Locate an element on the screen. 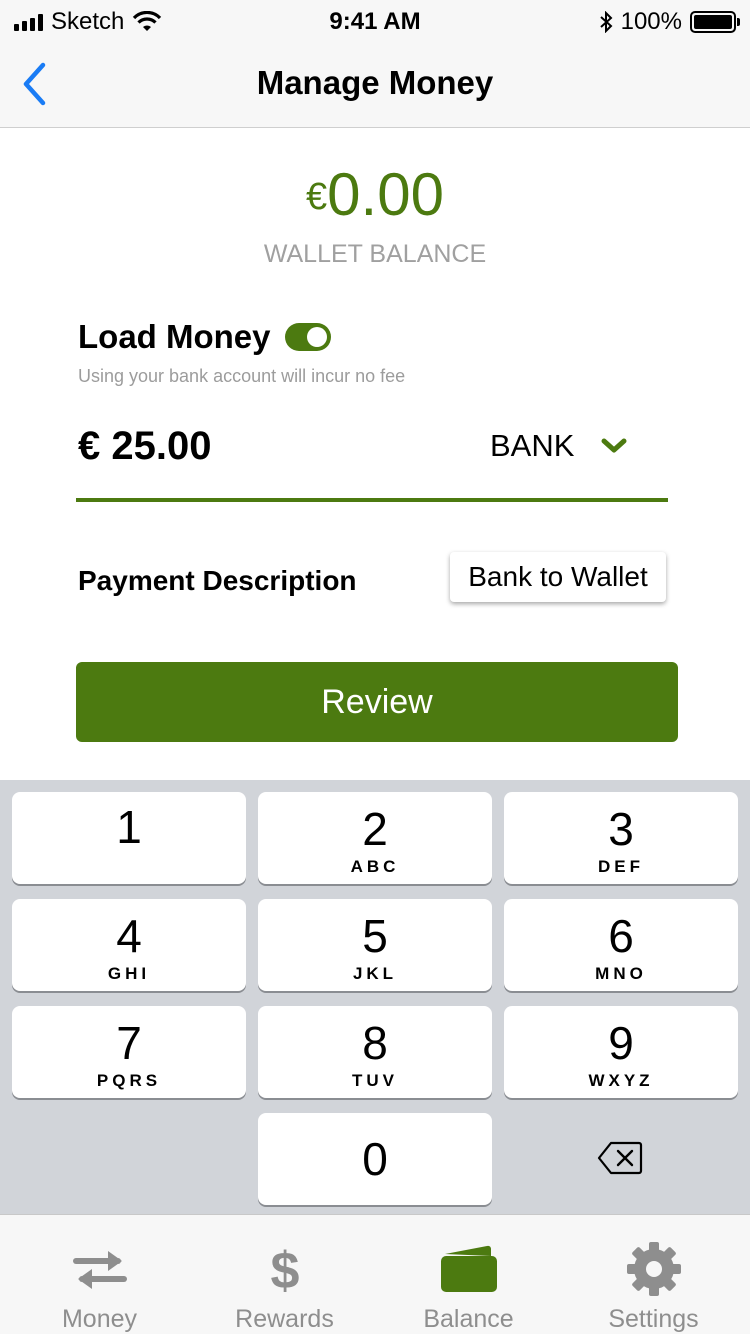  backspace-button is located at coordinates (620, 1158).